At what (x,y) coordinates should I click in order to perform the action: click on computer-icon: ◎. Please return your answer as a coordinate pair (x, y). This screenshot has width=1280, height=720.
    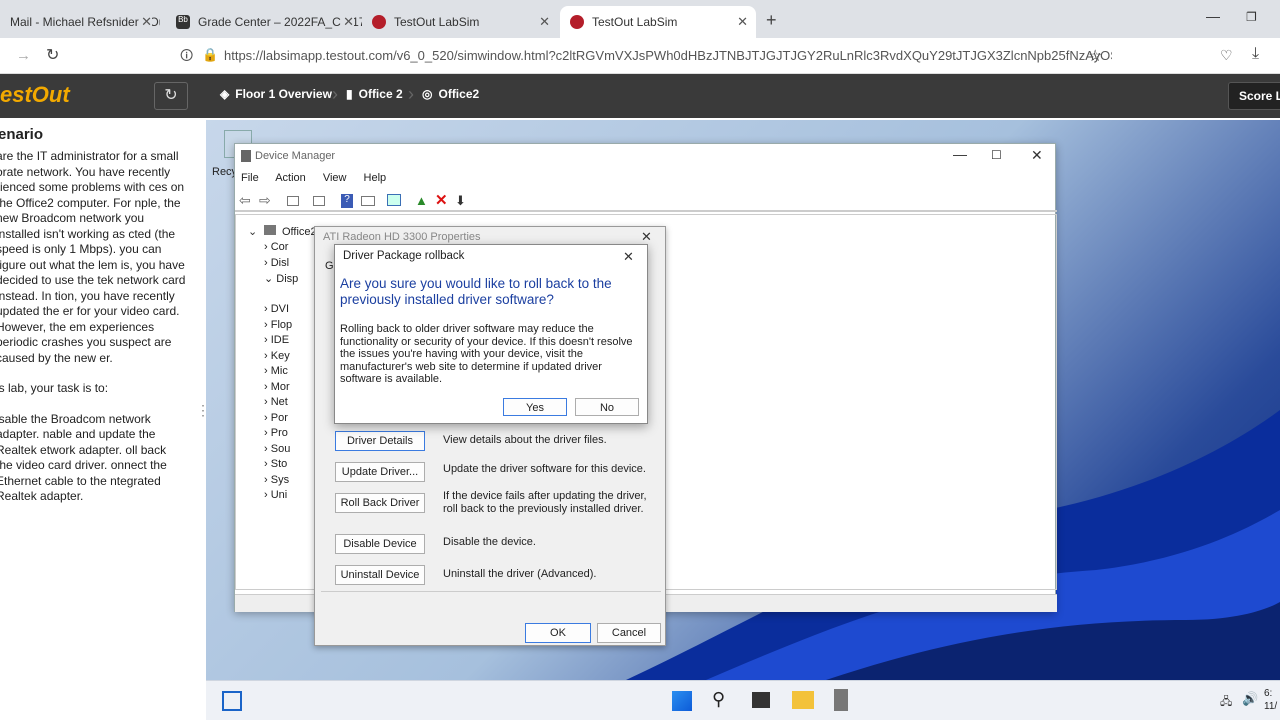
    Looking at the image, I should click on (427, 94).